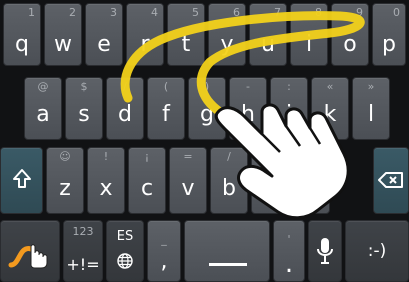  I want to click on swype-key, so click(30, 251).